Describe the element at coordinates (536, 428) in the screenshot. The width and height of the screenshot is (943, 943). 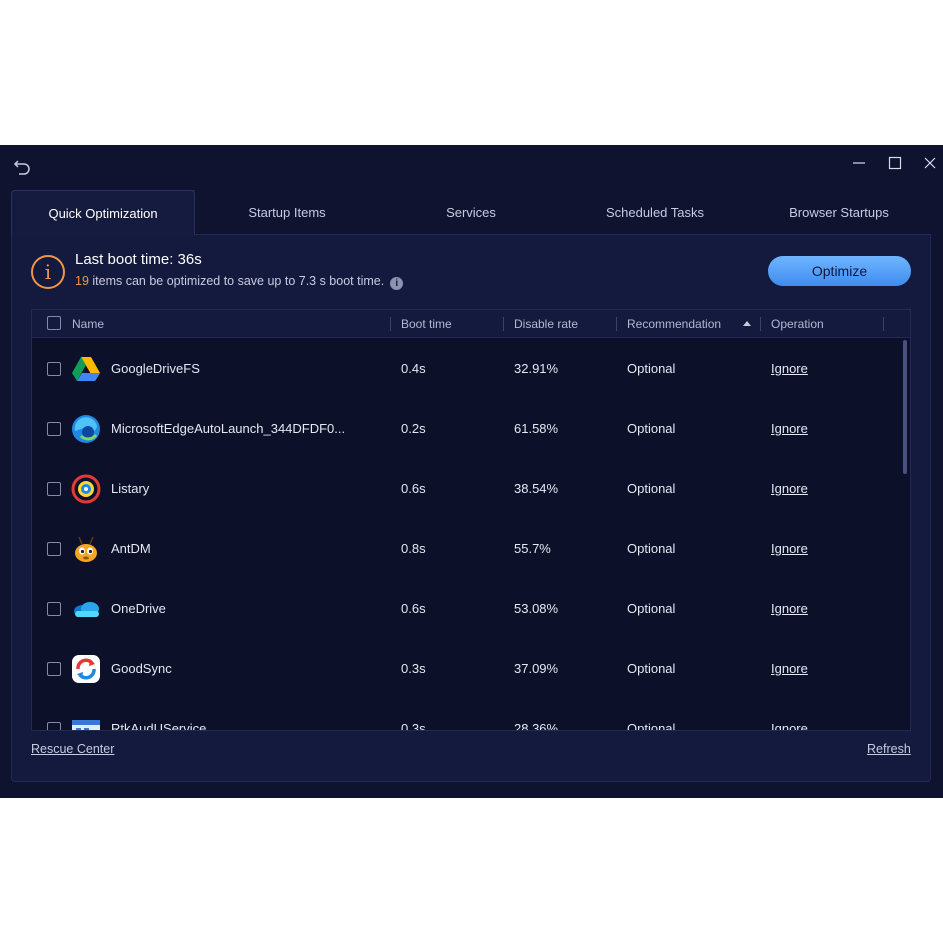
I see `disable-rate-value: 61.58%` at that location.